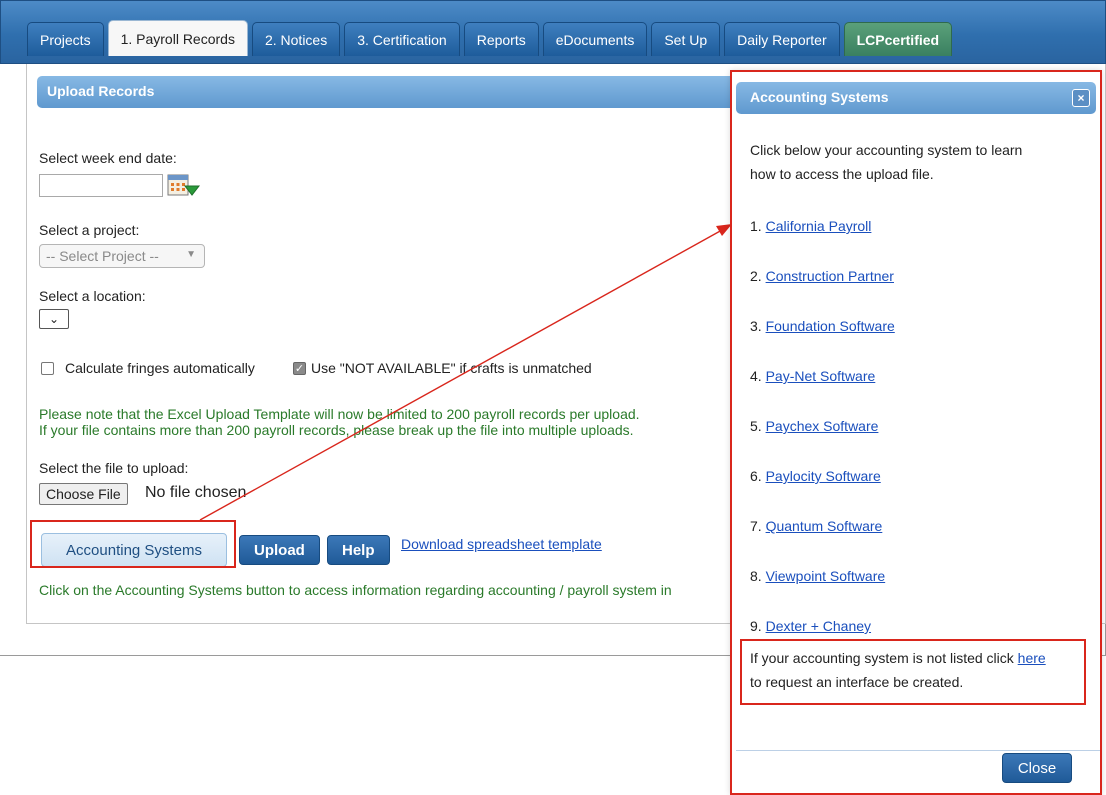  I want to click on list-item: 1. California Payroll, so click(810, 226).